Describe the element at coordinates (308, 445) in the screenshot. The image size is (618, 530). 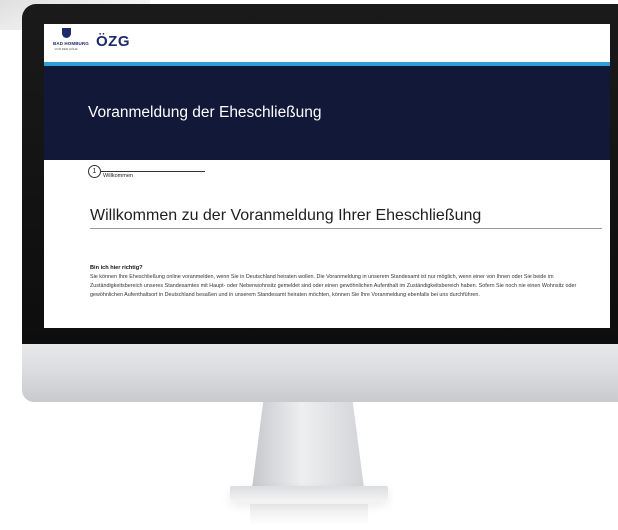
I see `monitor-stand-neck` at that location.